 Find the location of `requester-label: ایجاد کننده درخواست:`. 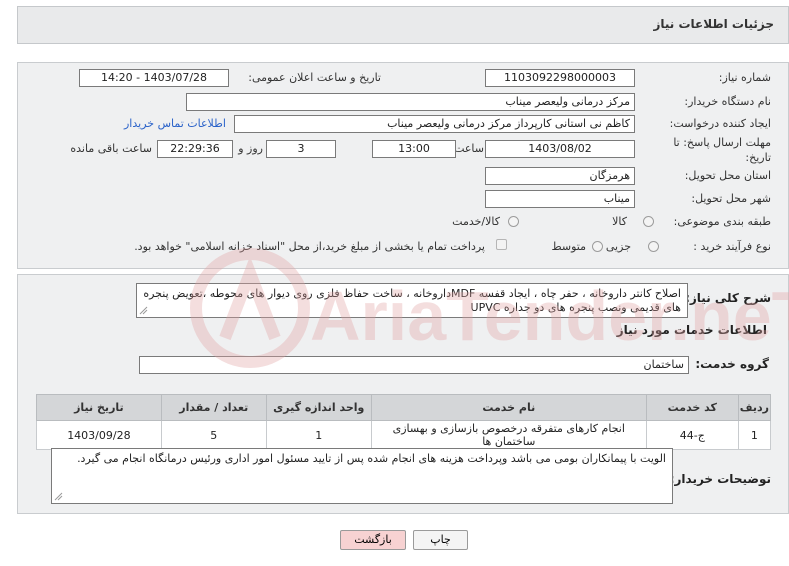

requester-label: ایجاد کننده درخواست: is located at coordinates (720, 123).